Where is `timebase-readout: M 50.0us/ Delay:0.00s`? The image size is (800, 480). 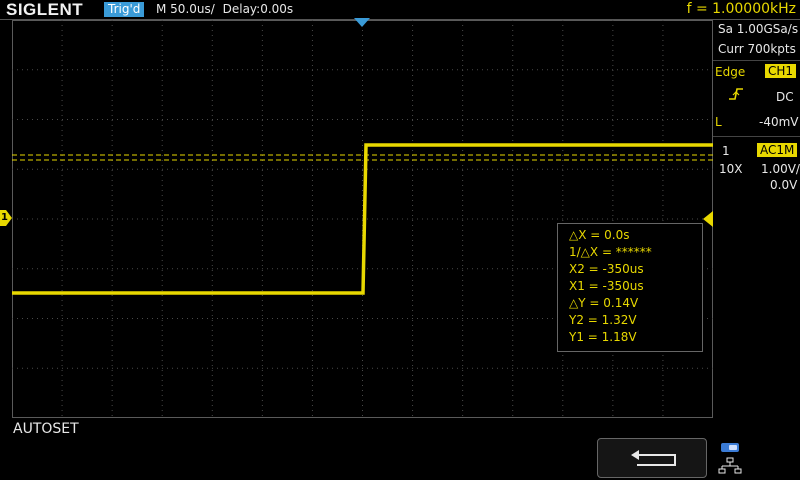 timebase-readout: M 50.0us/ Delay:0.00s is located at coordinates (224, 9).